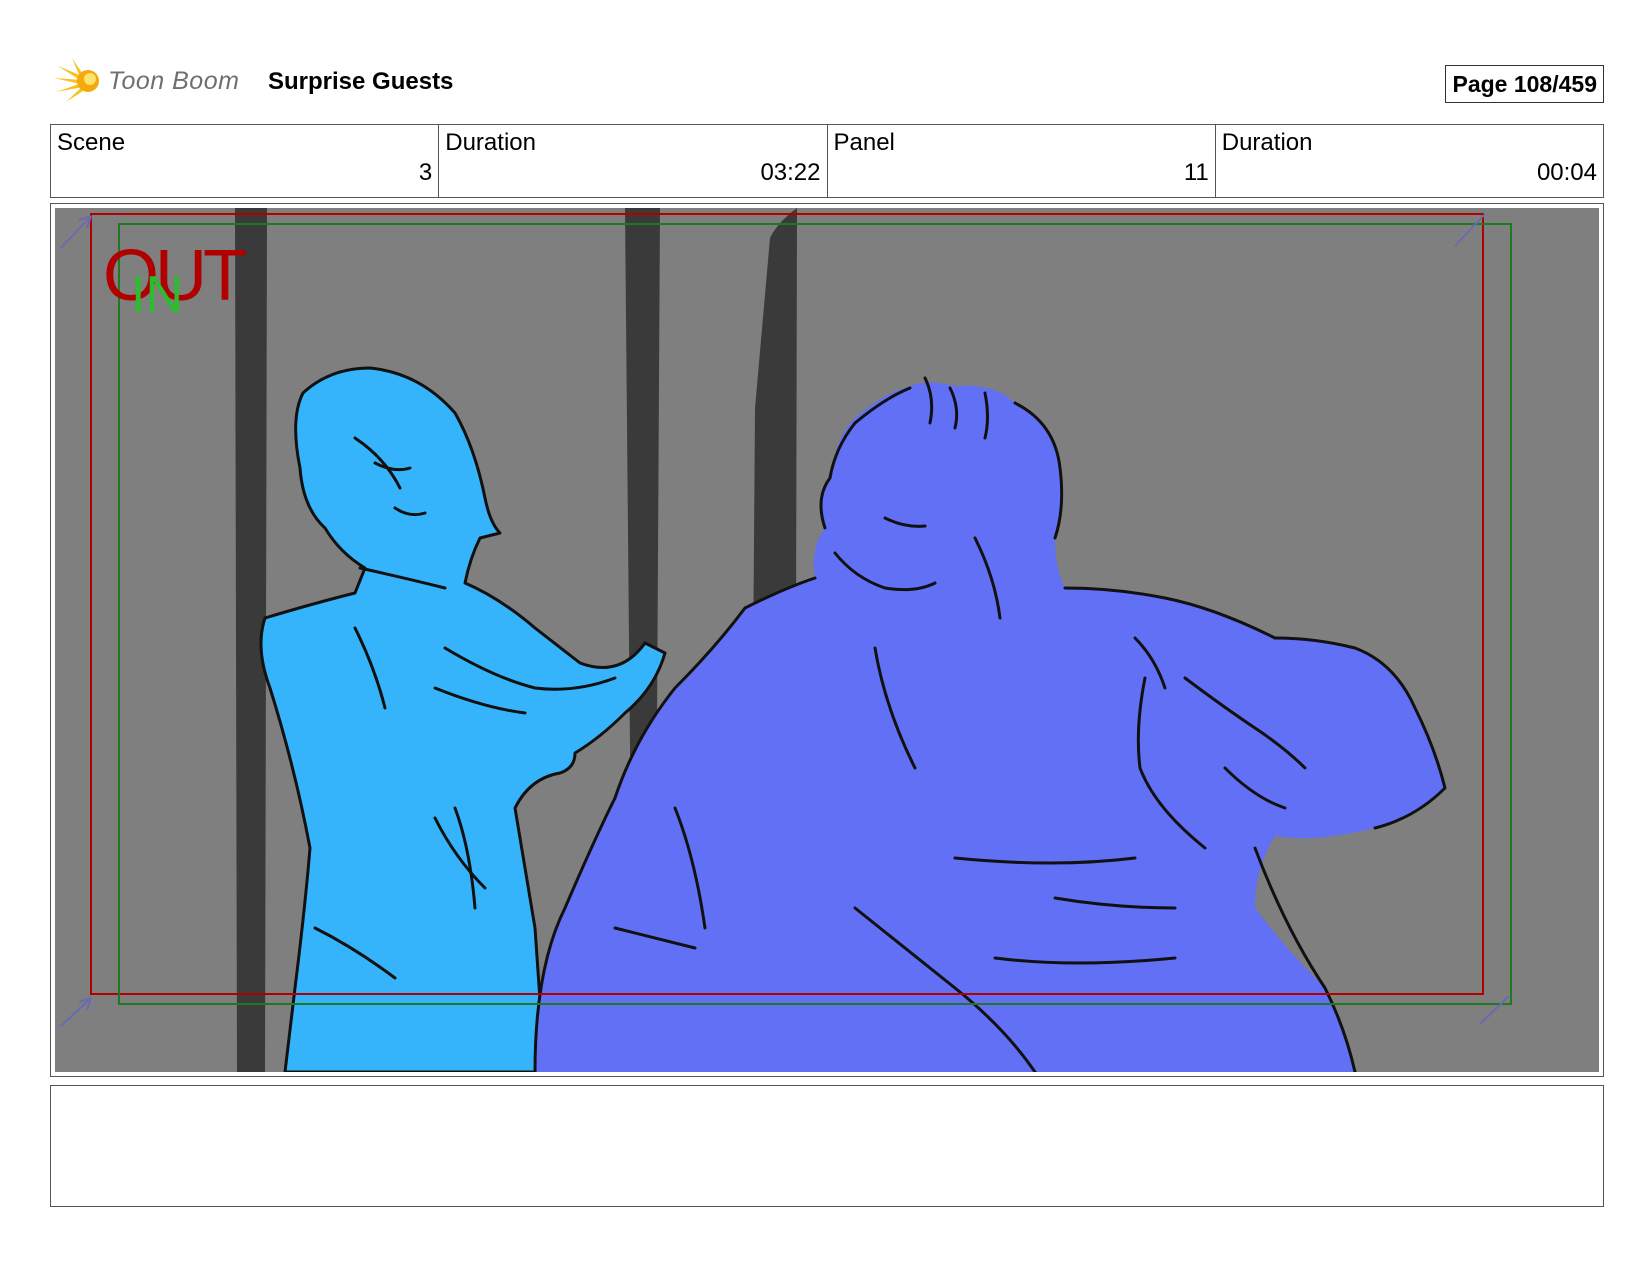 The image size is (1650, 1275). I want to click on project-title: Surprise Guests, so click(361, 81).